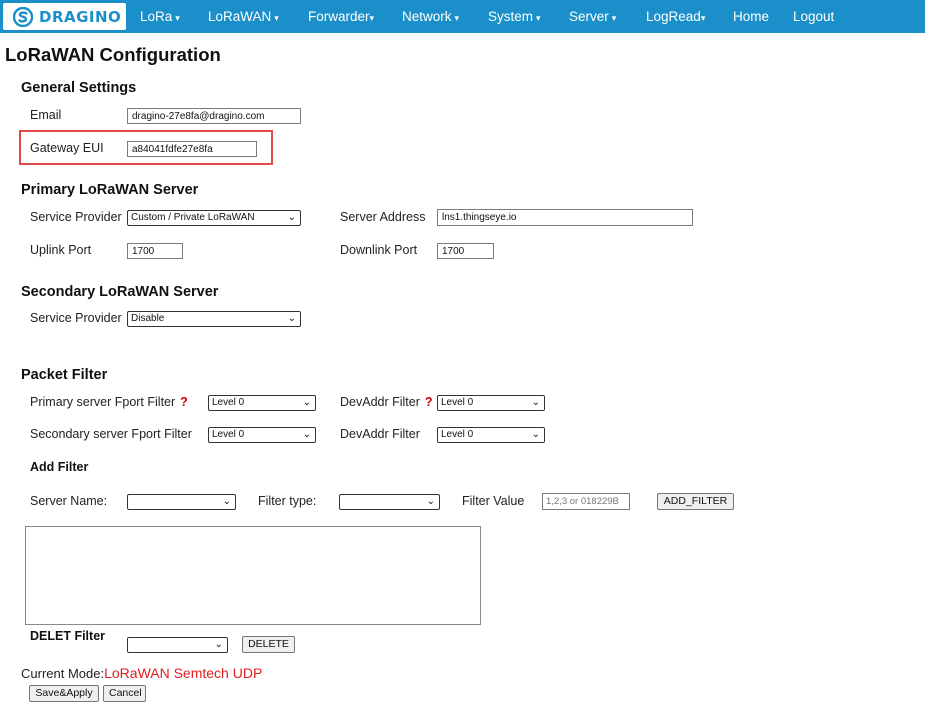  Describe the element at coordinates (268, 644) in the screenshot. I see `delete-button: DELETE` at that location.